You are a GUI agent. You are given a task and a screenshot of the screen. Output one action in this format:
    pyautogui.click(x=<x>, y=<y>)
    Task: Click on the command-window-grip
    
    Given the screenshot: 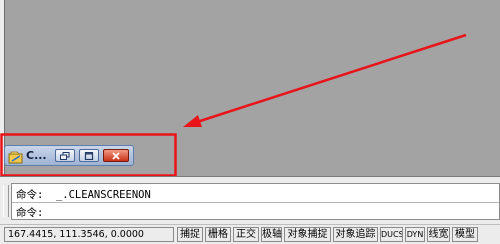 What is the action you would take?
    pyautogui.click(x=6, y=201)
    